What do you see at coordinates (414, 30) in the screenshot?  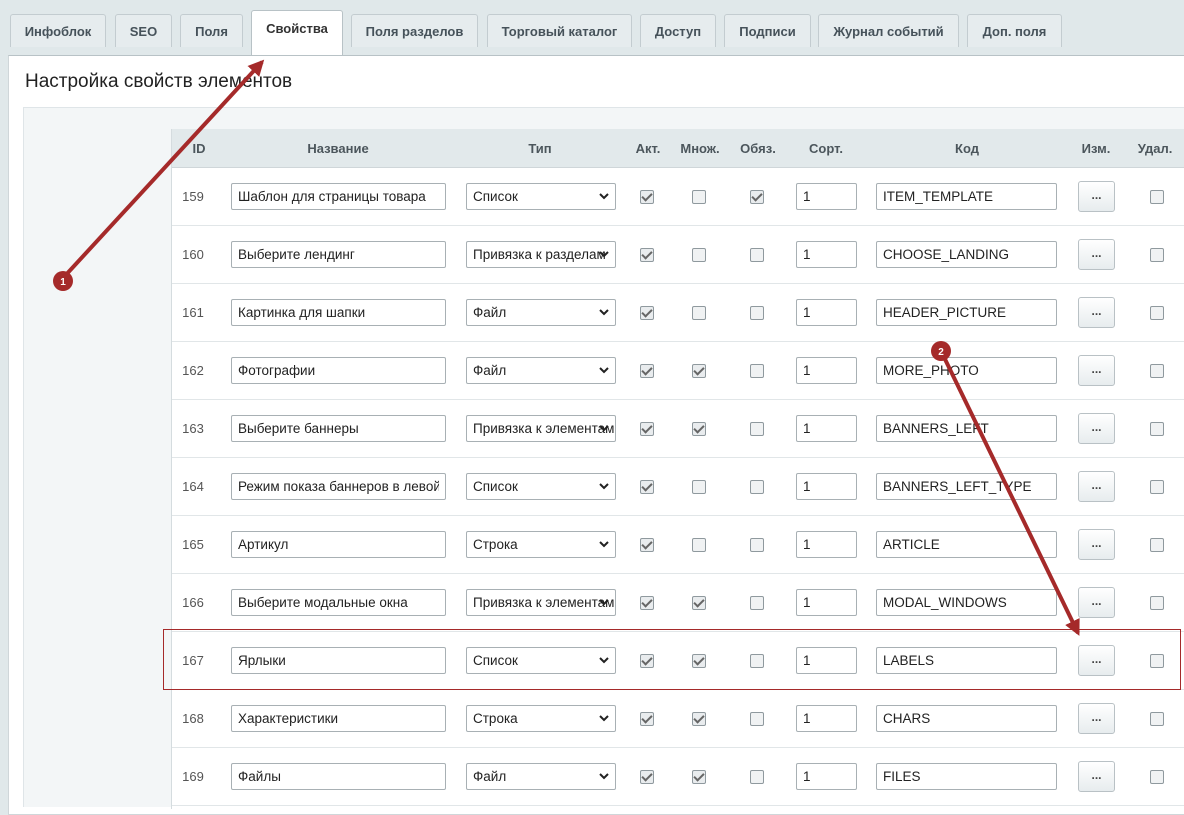 I see `tab-section-fields: Поля разделов` at bounding box center [414, 30].